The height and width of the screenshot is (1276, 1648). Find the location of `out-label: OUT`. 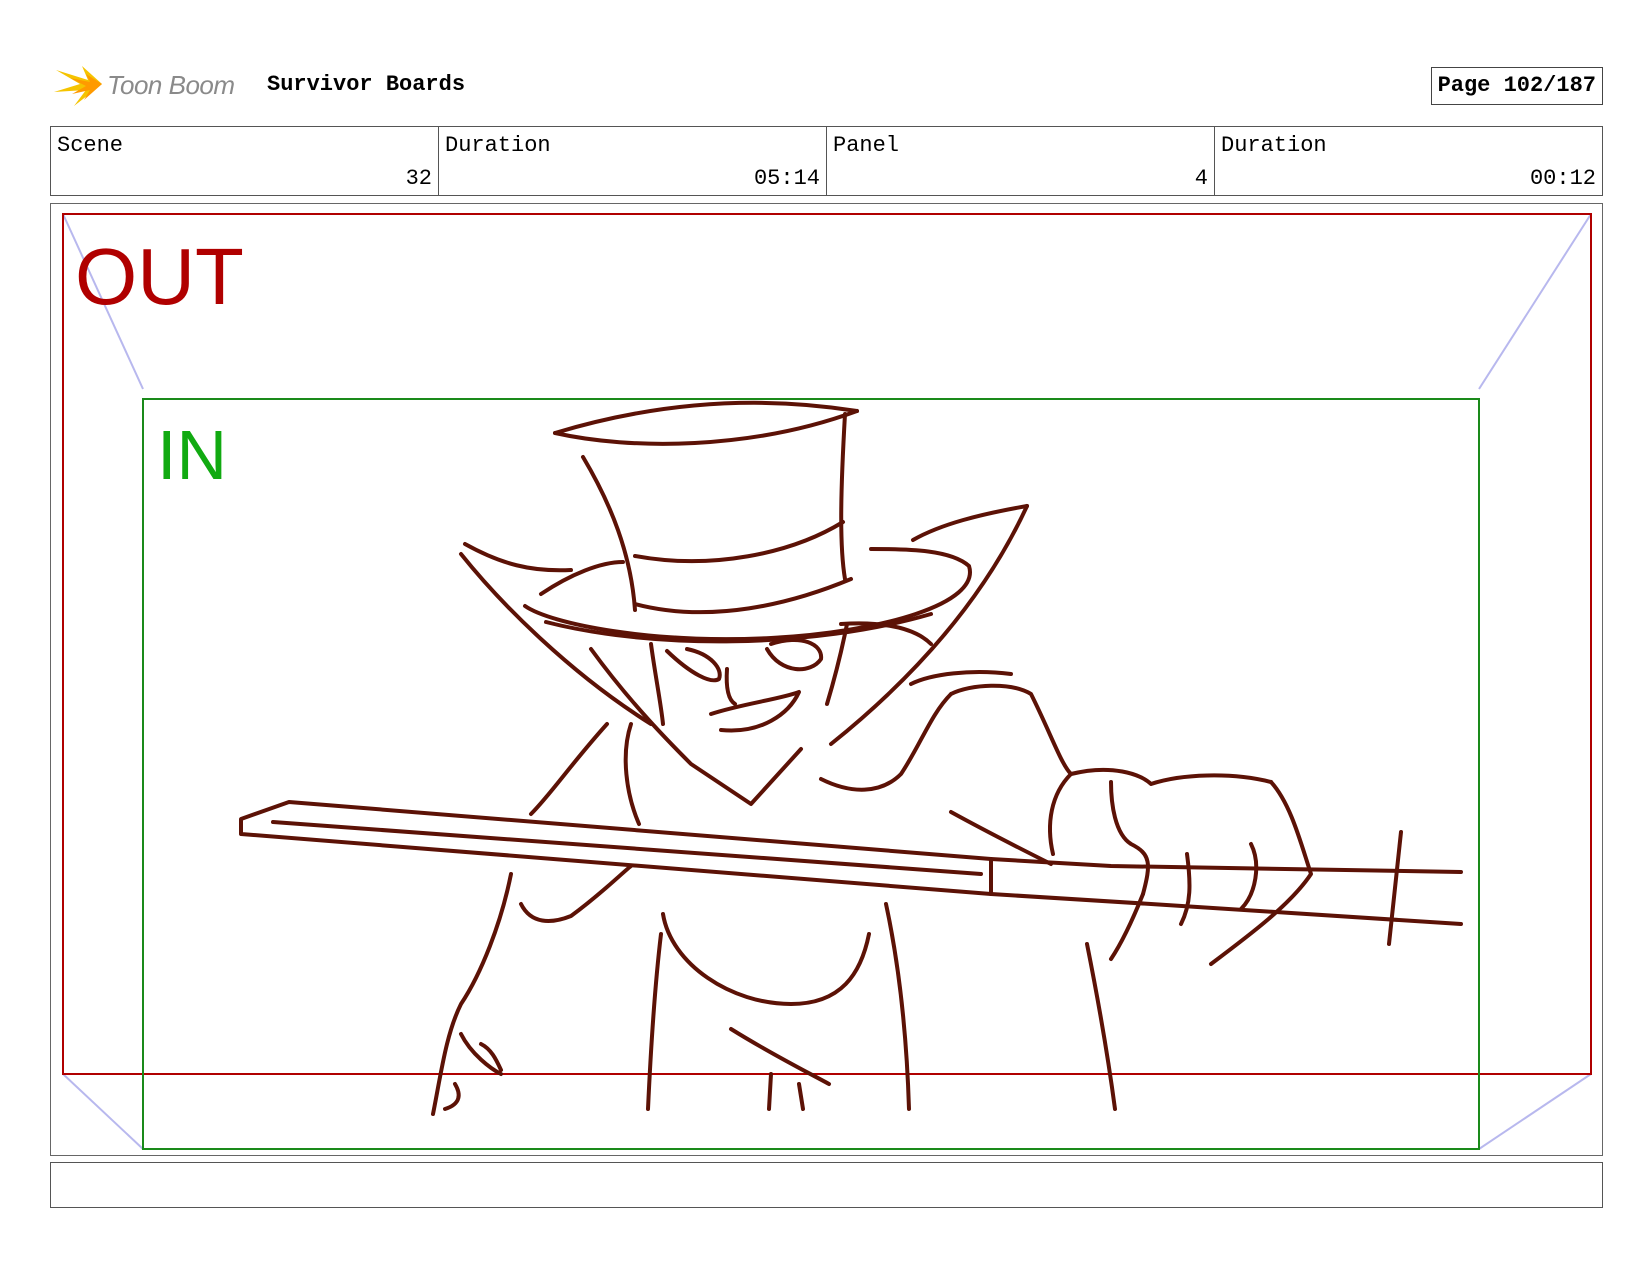

out-label: OUT is located at coordinates (159, 276).